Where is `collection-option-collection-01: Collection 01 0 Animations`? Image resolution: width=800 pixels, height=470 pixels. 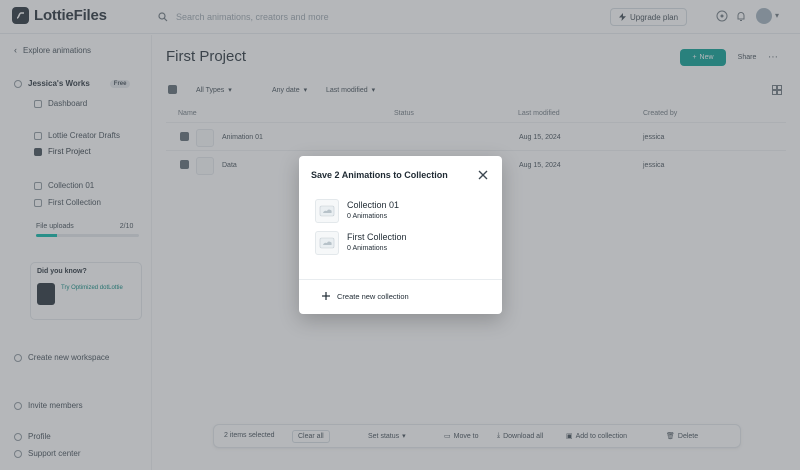 collection-option-collection-01: Collection 01 0 Animations is located at coordinates (400, 212).